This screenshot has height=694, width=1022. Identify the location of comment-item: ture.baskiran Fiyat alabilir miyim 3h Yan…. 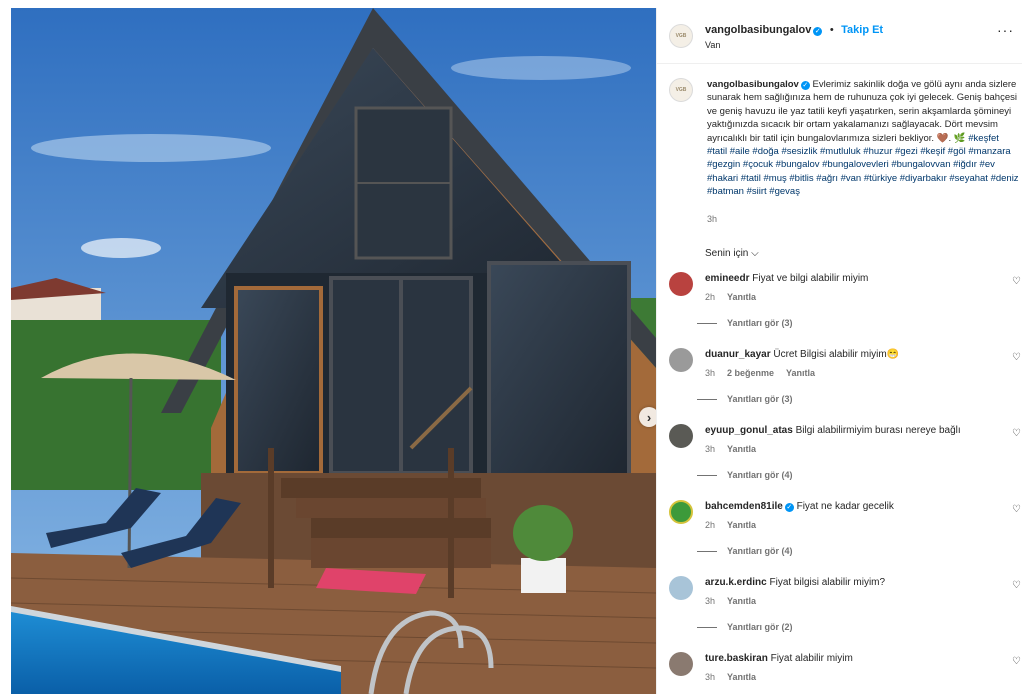
(845, 668).